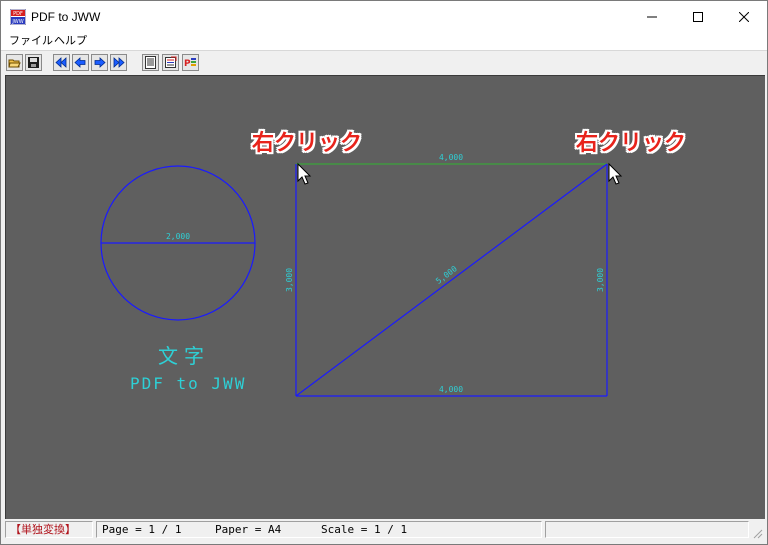 The image size is (768, 545). I want to click on document-list-button, so click(150, 62).